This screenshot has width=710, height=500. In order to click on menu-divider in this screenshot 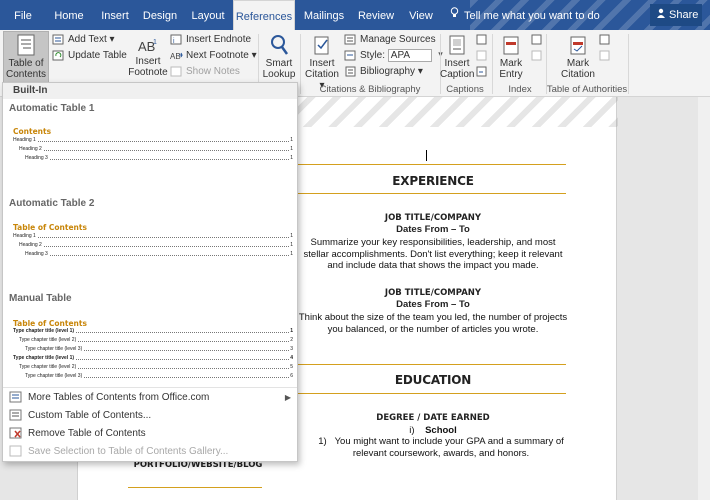, I will do `click(150, 387)`.